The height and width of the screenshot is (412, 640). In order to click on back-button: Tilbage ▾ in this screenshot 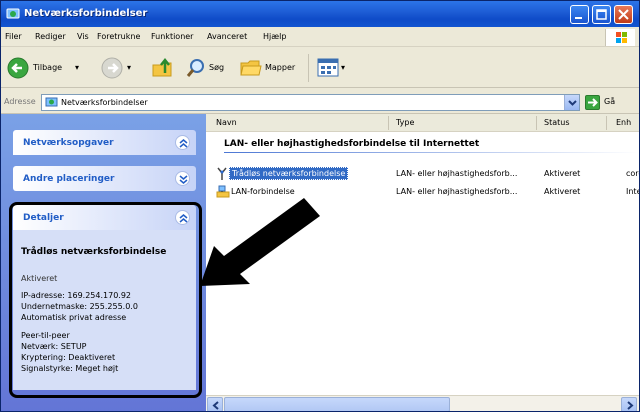, I will do `click(50, 68)`.